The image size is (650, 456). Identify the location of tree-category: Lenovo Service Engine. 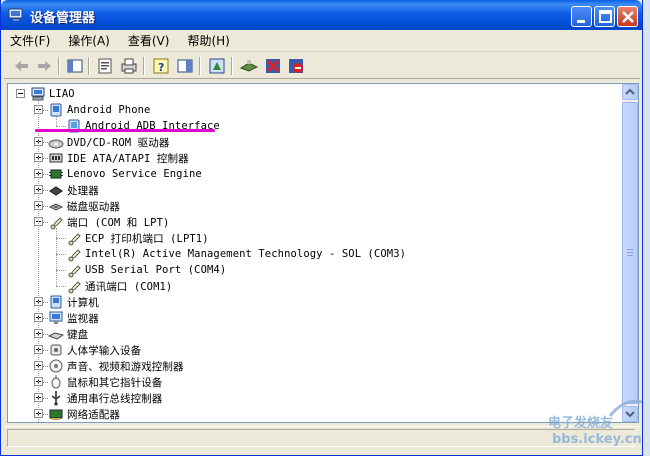
(125, 174).